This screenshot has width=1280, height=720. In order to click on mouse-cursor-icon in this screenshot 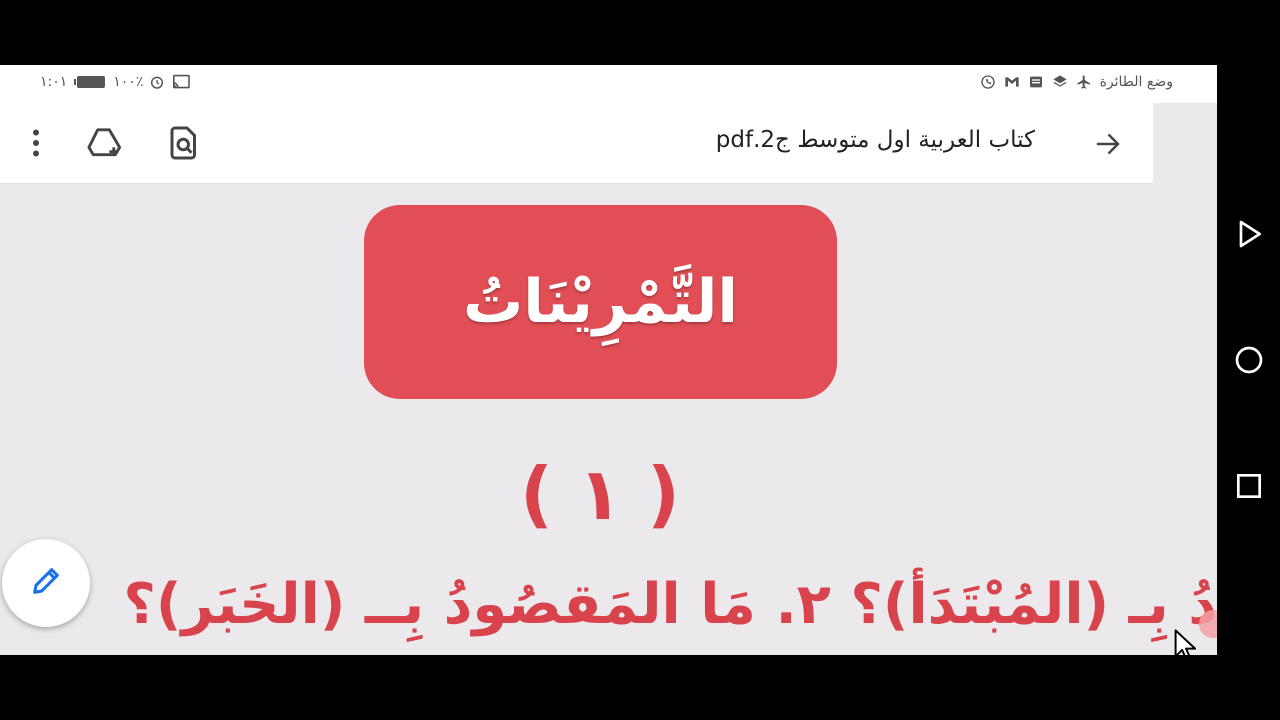, I will do `click(1186, 642)`.